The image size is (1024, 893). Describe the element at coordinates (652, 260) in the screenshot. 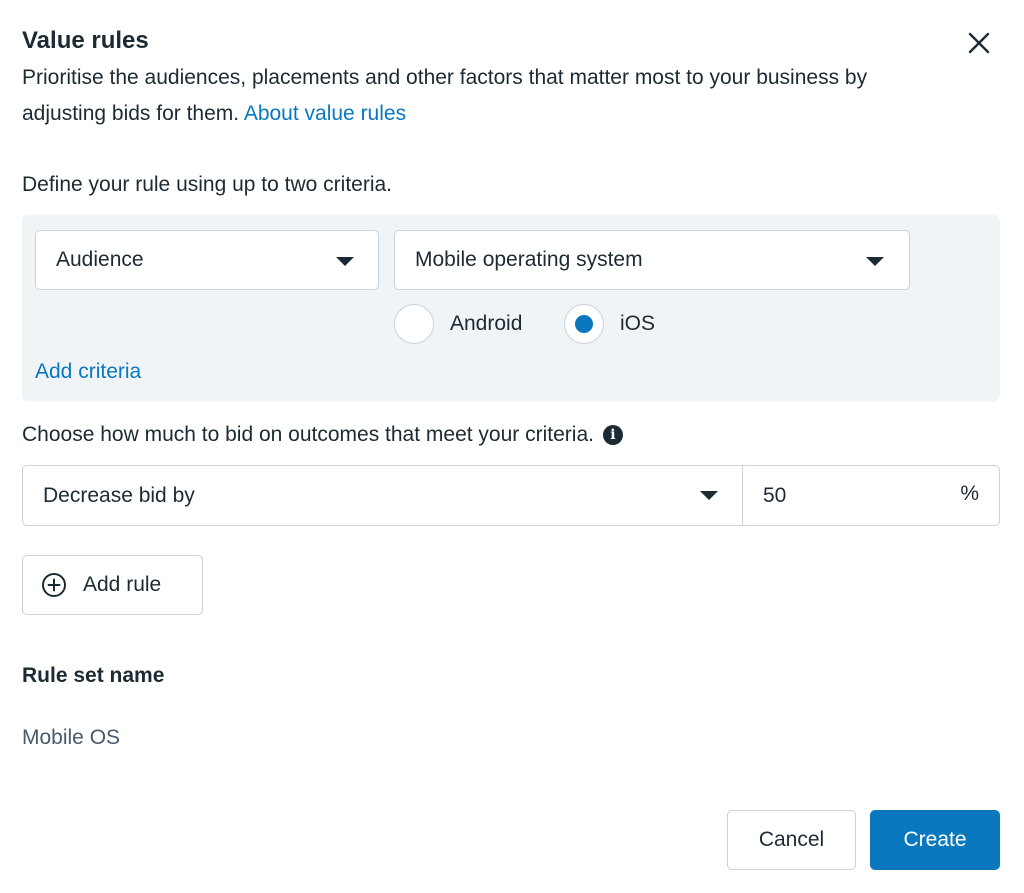

I see `criteria-attribute-select: Mobile operating system` at that location.